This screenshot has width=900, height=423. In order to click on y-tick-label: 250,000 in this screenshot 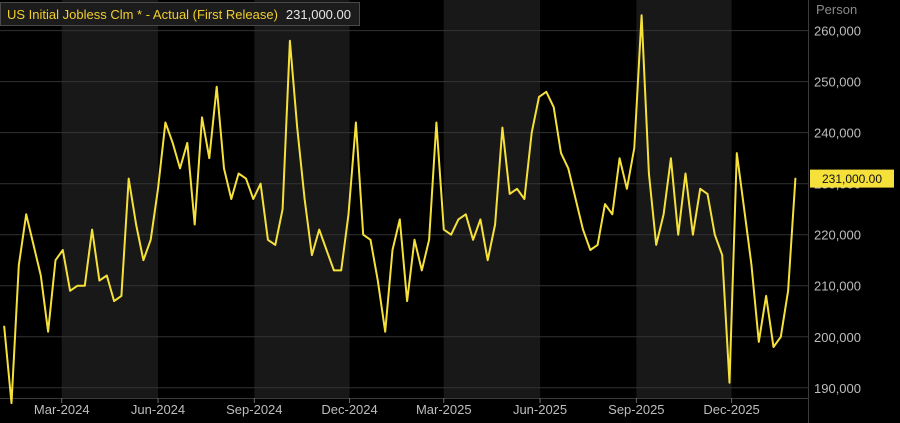, I will do `click(837, 82)`.